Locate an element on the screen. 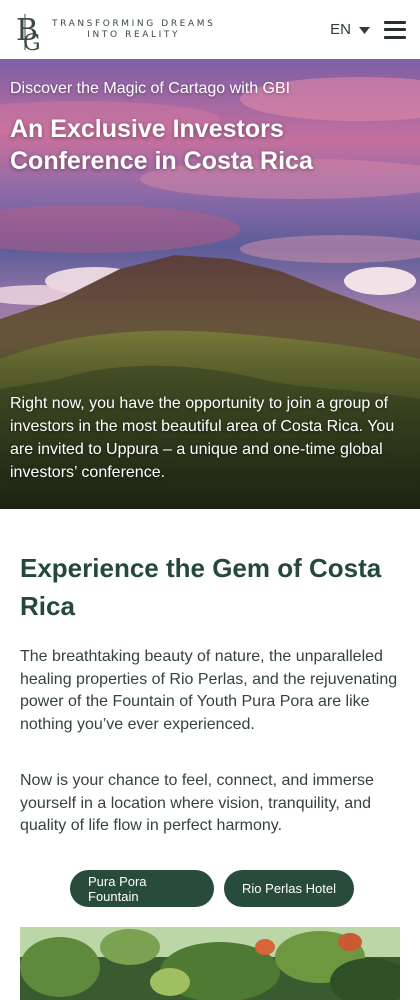 Image resolution: width=420 pixels, height=1000 pixels. hero-eyebrow: Discover the Magic of Cartago with GBI is located at coordinates (150, 88).